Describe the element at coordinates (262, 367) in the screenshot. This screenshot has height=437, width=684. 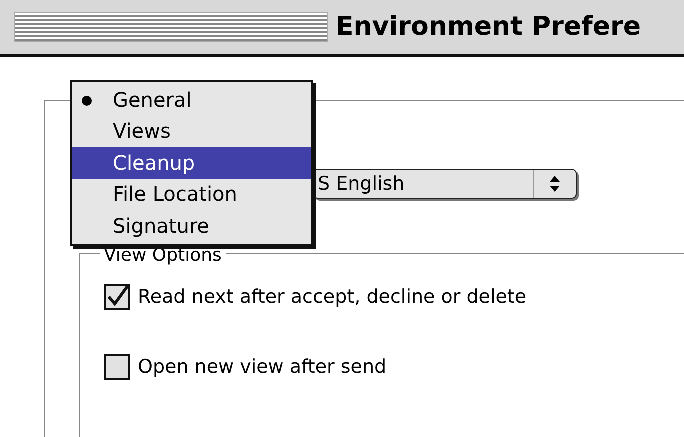
I see `checkbox-label: Open new view after send` at that location.